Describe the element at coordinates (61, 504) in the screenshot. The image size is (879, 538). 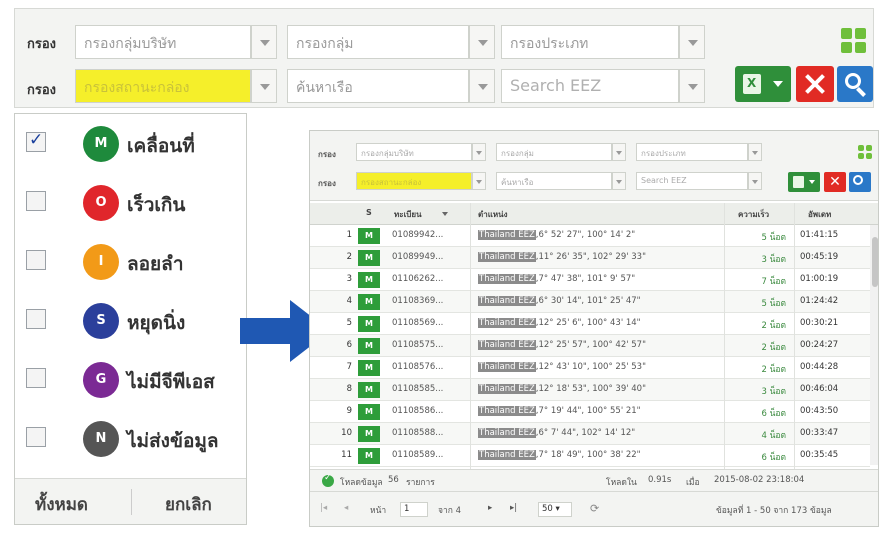
I see `select-all-button: ทั้งหมด` at that location.